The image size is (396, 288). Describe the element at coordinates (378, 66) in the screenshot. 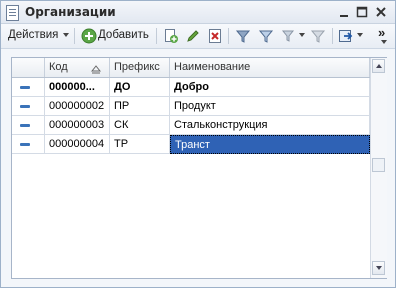

I see `scroll-up-button` at that location.